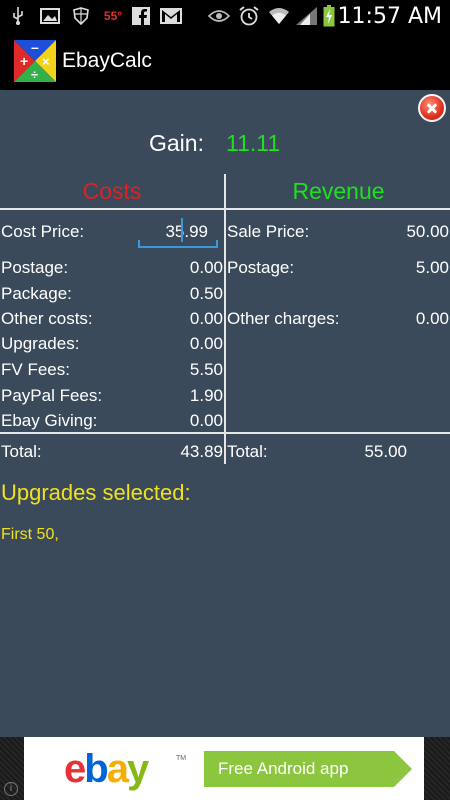  Describe the element at coordinates (249, 16) in the screenshot. I see `alarm-icon` at that location.